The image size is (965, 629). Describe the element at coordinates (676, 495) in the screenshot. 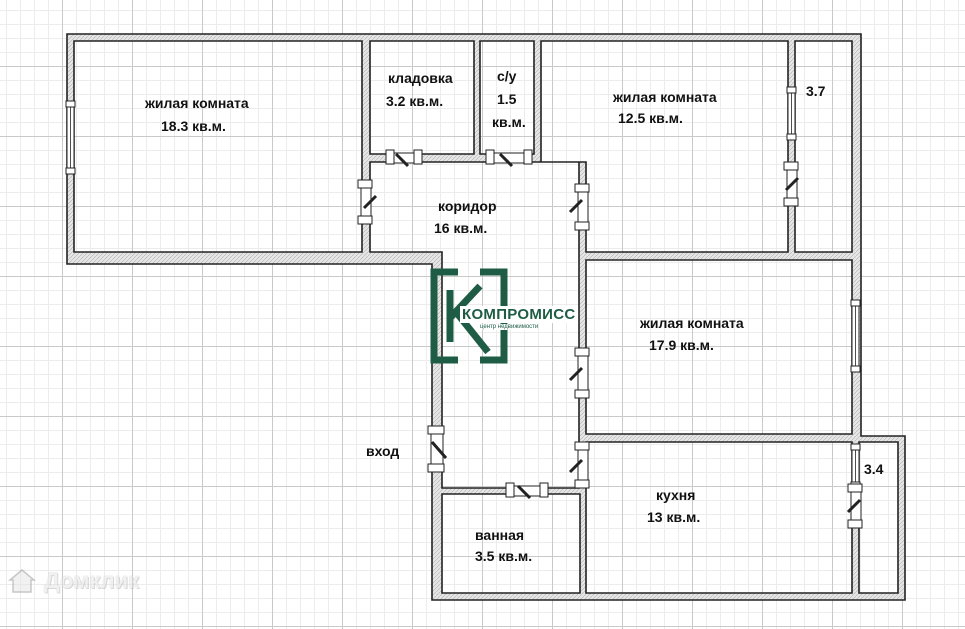

I see `kitchen-name: кухня` at that location.